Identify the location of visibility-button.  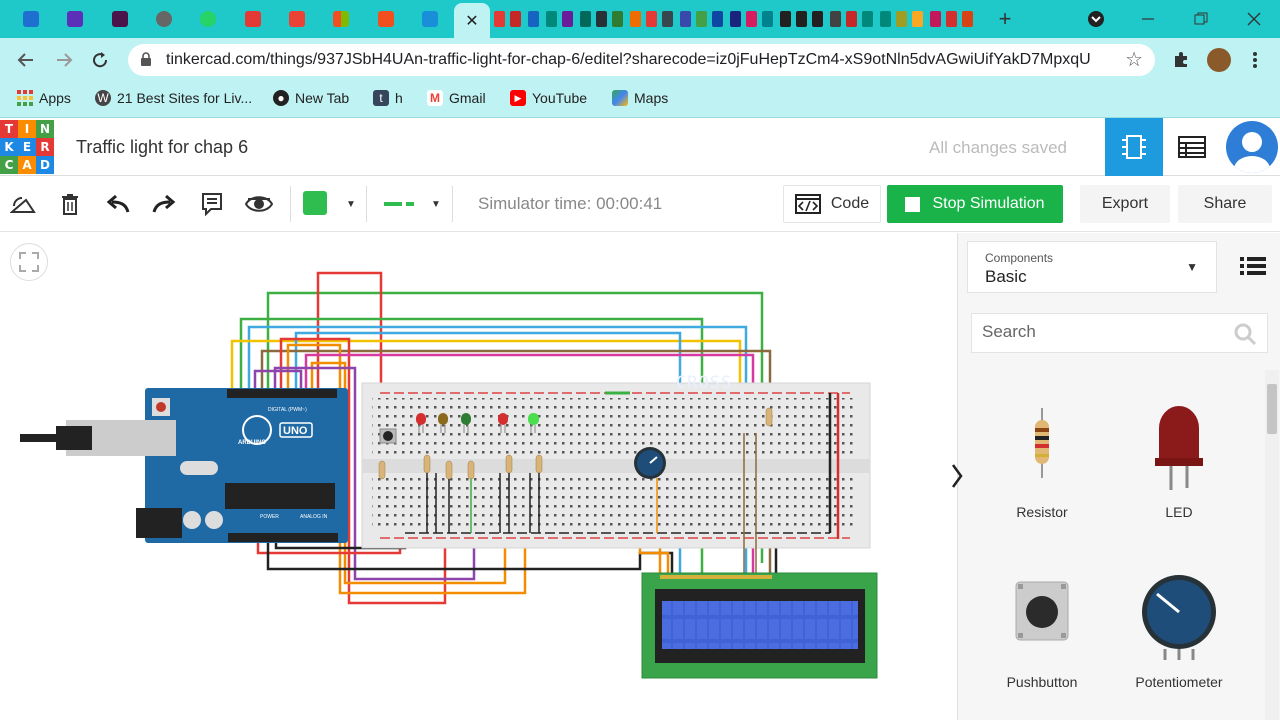
(259, 204).